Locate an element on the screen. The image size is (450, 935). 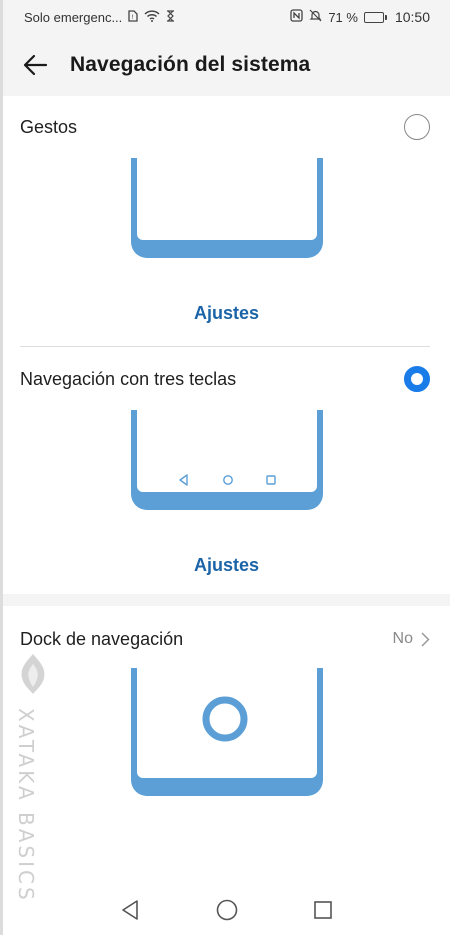
chevron-right-icon is located at coordinates (425, 639).